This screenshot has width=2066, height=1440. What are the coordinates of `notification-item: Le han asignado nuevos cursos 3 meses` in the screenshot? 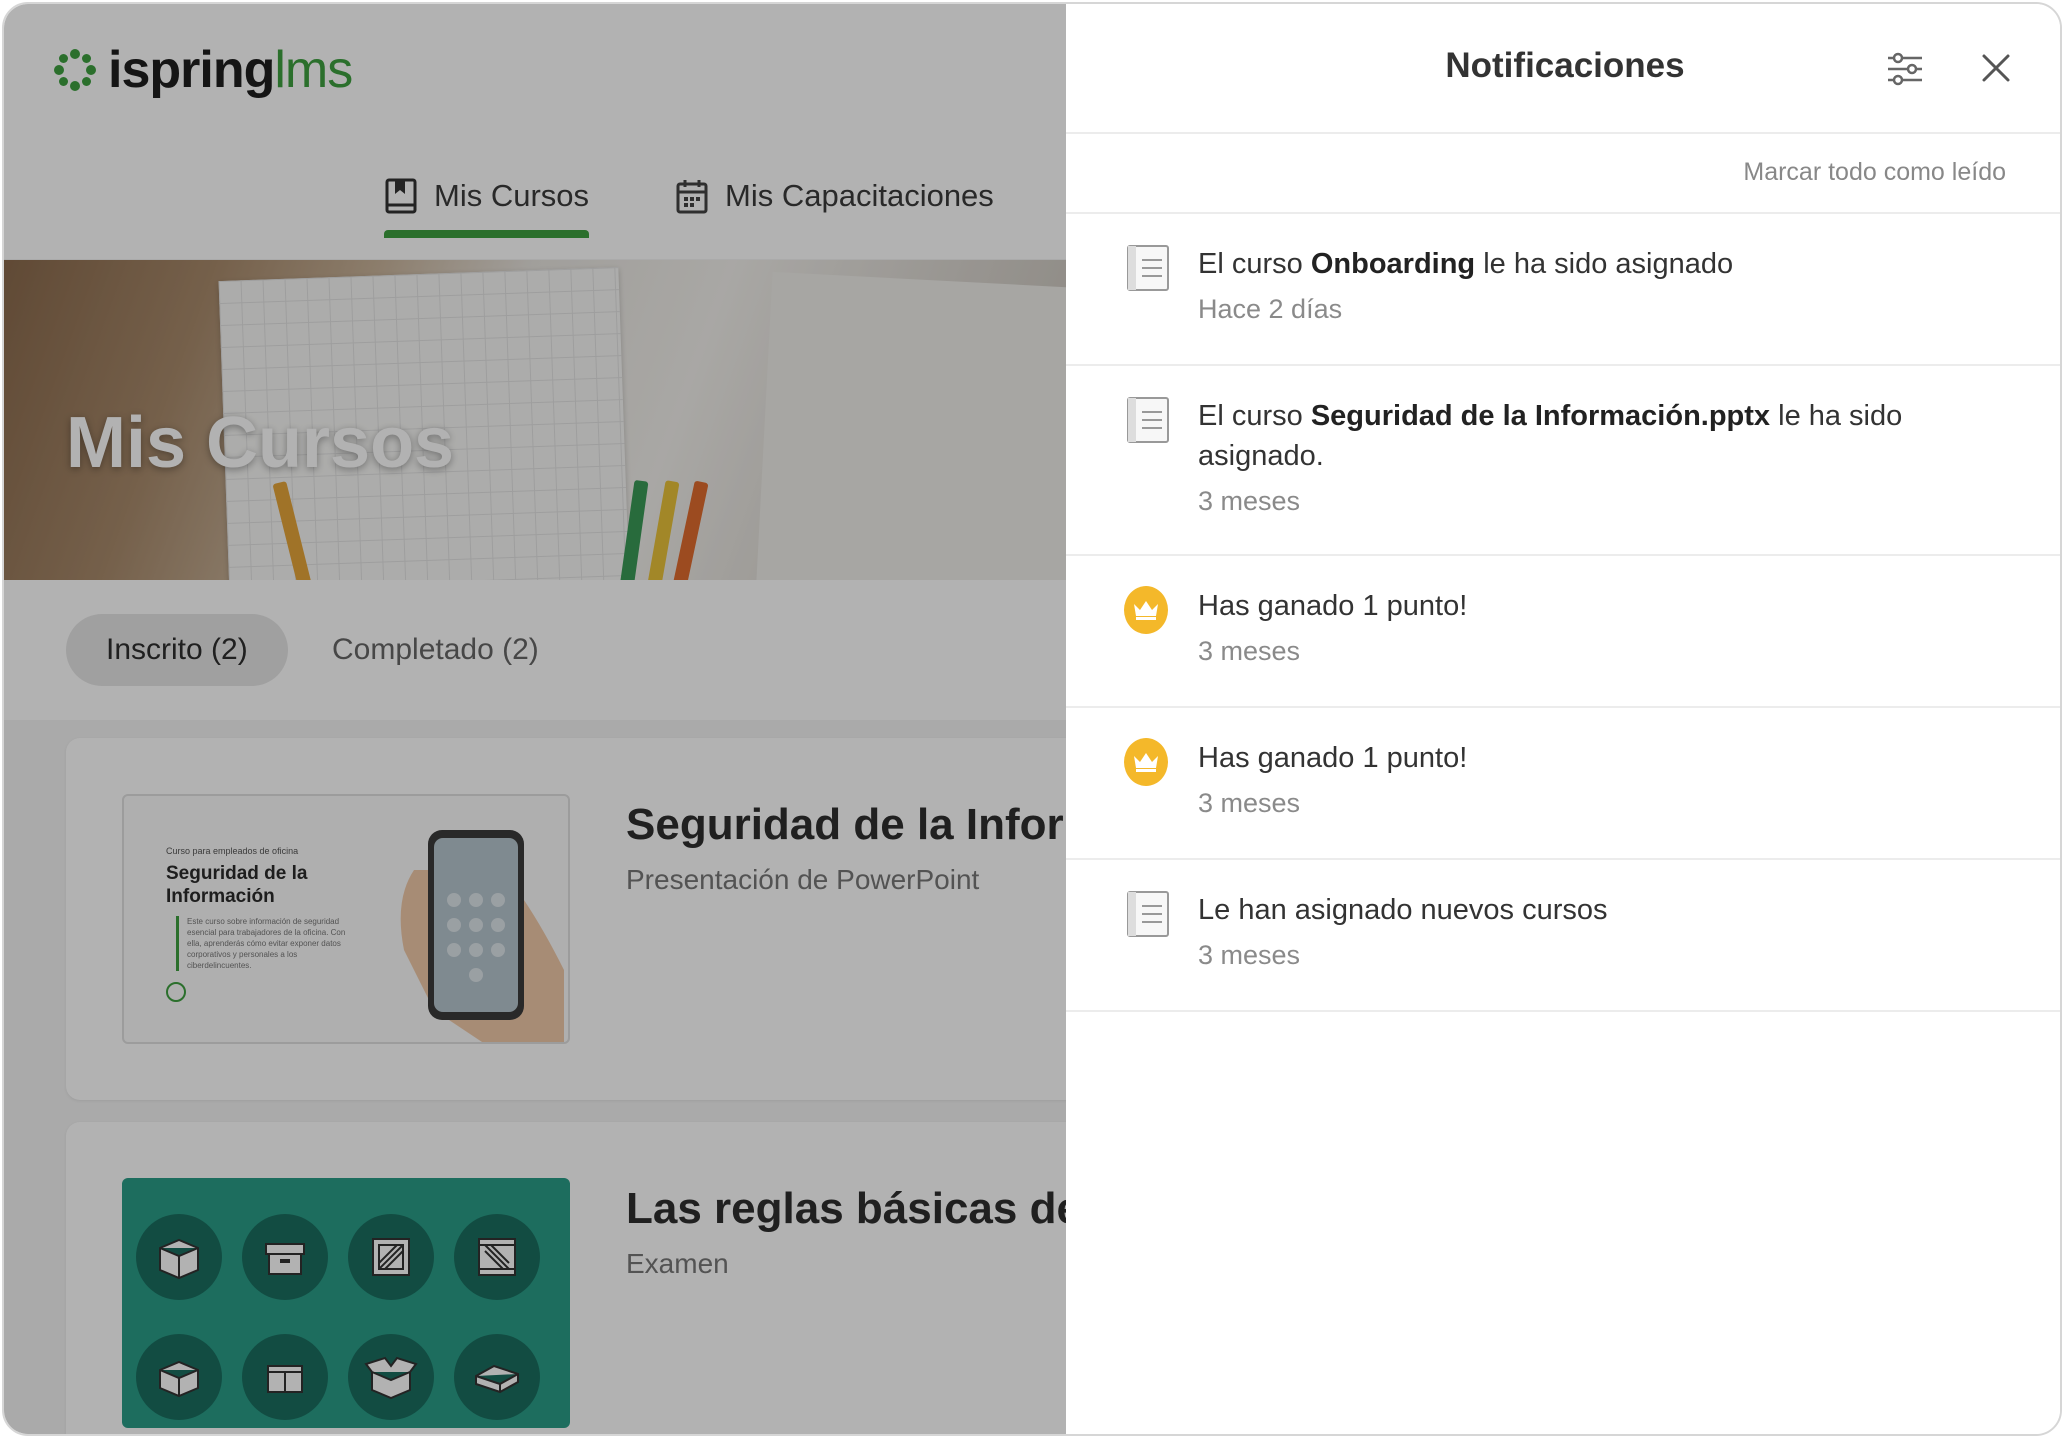 It's located at (1563, 936).